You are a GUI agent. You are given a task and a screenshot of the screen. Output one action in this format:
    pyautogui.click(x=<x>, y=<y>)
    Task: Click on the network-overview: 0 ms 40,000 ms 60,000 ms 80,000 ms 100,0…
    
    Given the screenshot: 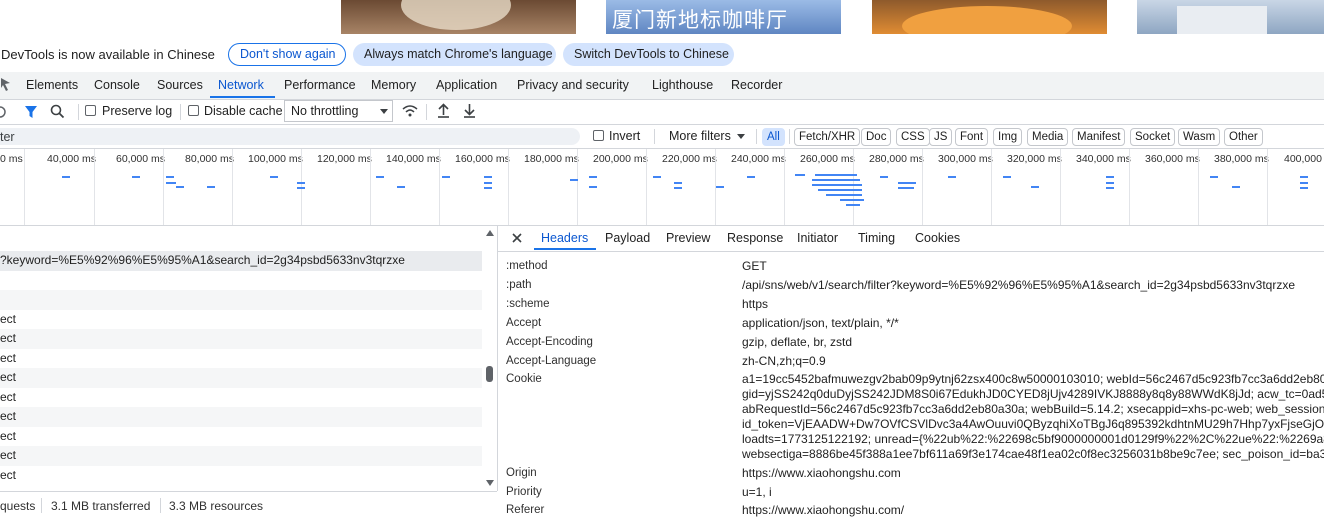 What is the action you would take?
    pyautogui.click(x=662, y=187)
    